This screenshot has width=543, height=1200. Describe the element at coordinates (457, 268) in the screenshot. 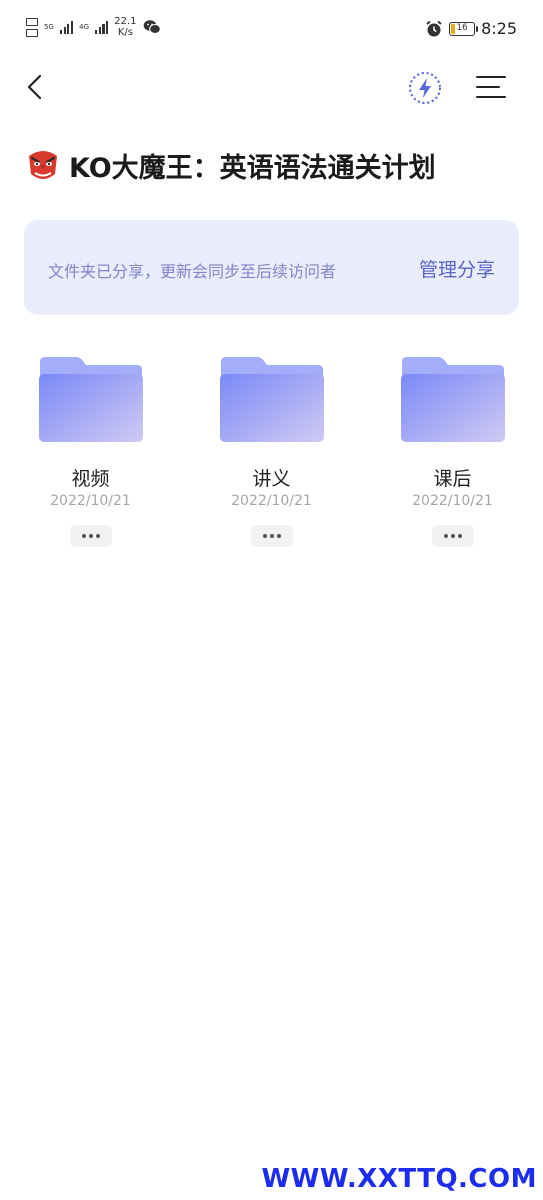

I see `manage-share-link: 管理分享` at that location.